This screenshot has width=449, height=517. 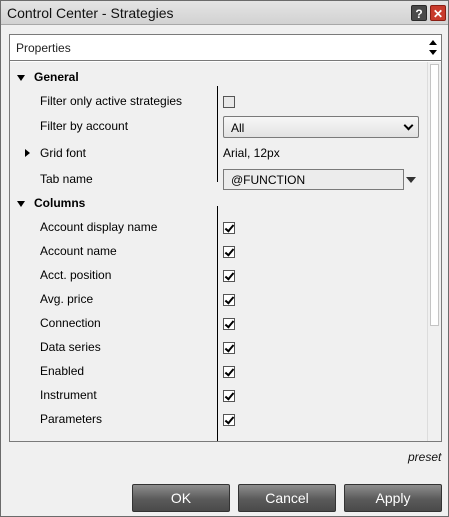 I want to click on category-label: Columns, so click(x=60, y=203).